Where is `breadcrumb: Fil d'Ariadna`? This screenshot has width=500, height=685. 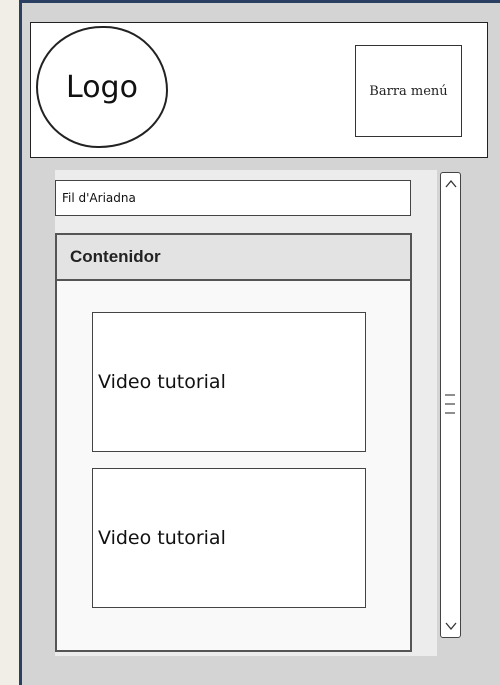
breadcrumb: Fil d'Ariadna is located at coordinates (233, 198).